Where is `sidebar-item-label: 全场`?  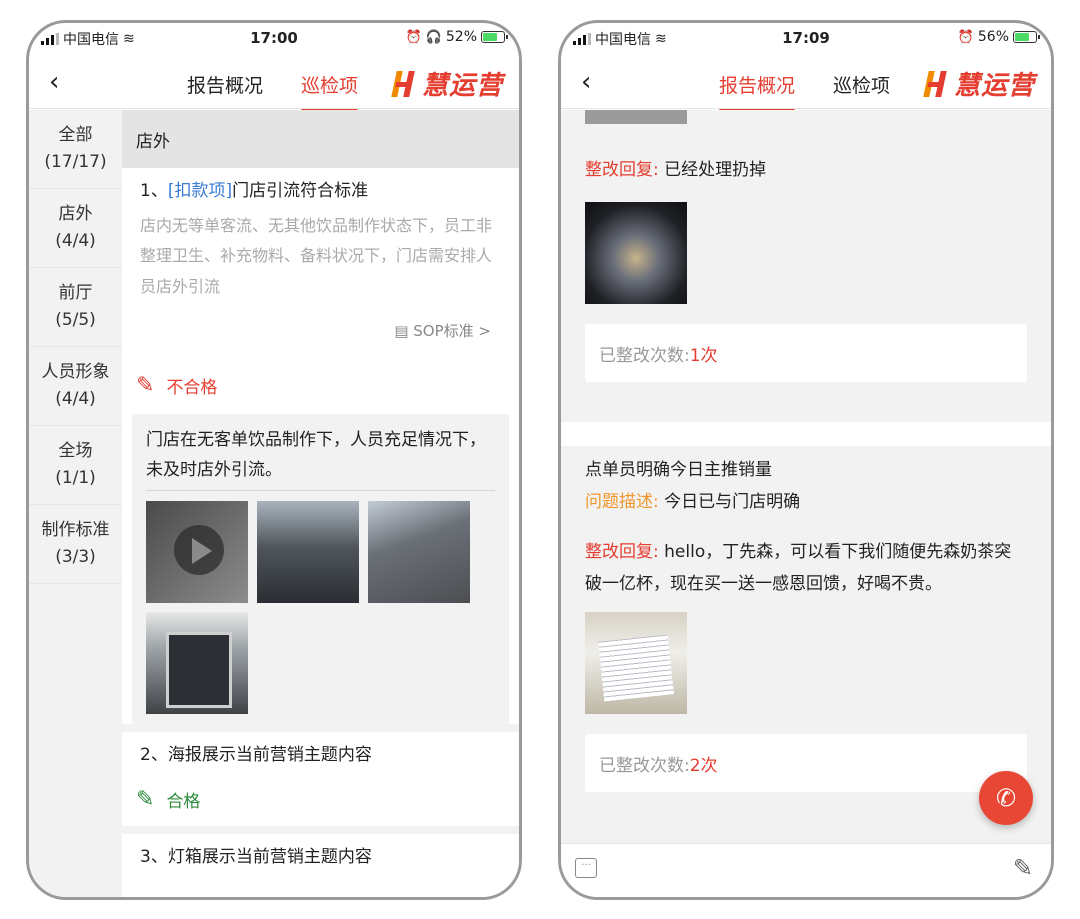
sidebar-item-label: 全场 is located at coordinates (75, 450).